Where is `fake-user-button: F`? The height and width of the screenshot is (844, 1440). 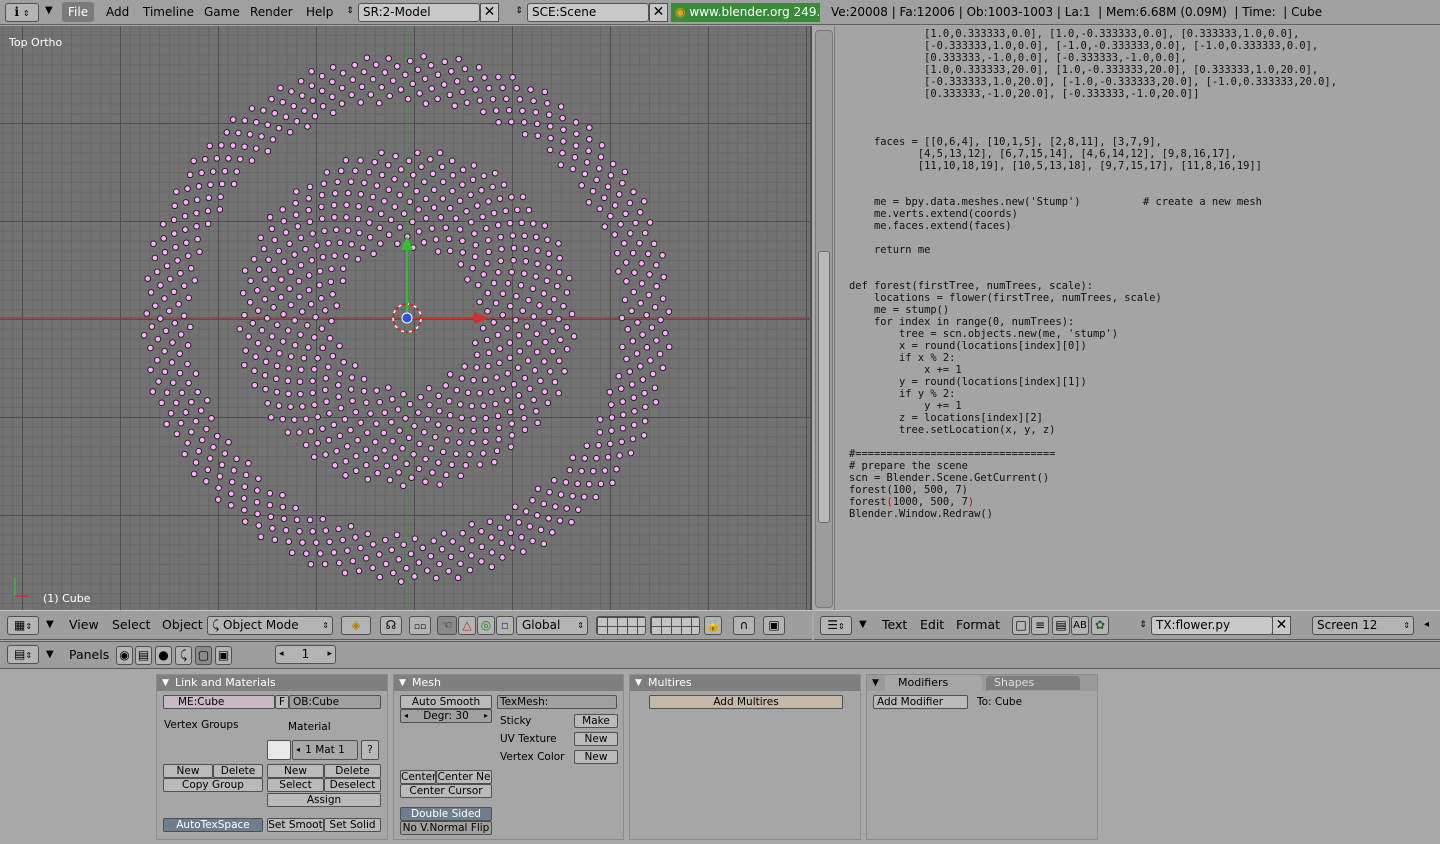
fake-user-button: F is located at coordinates (282, 702).